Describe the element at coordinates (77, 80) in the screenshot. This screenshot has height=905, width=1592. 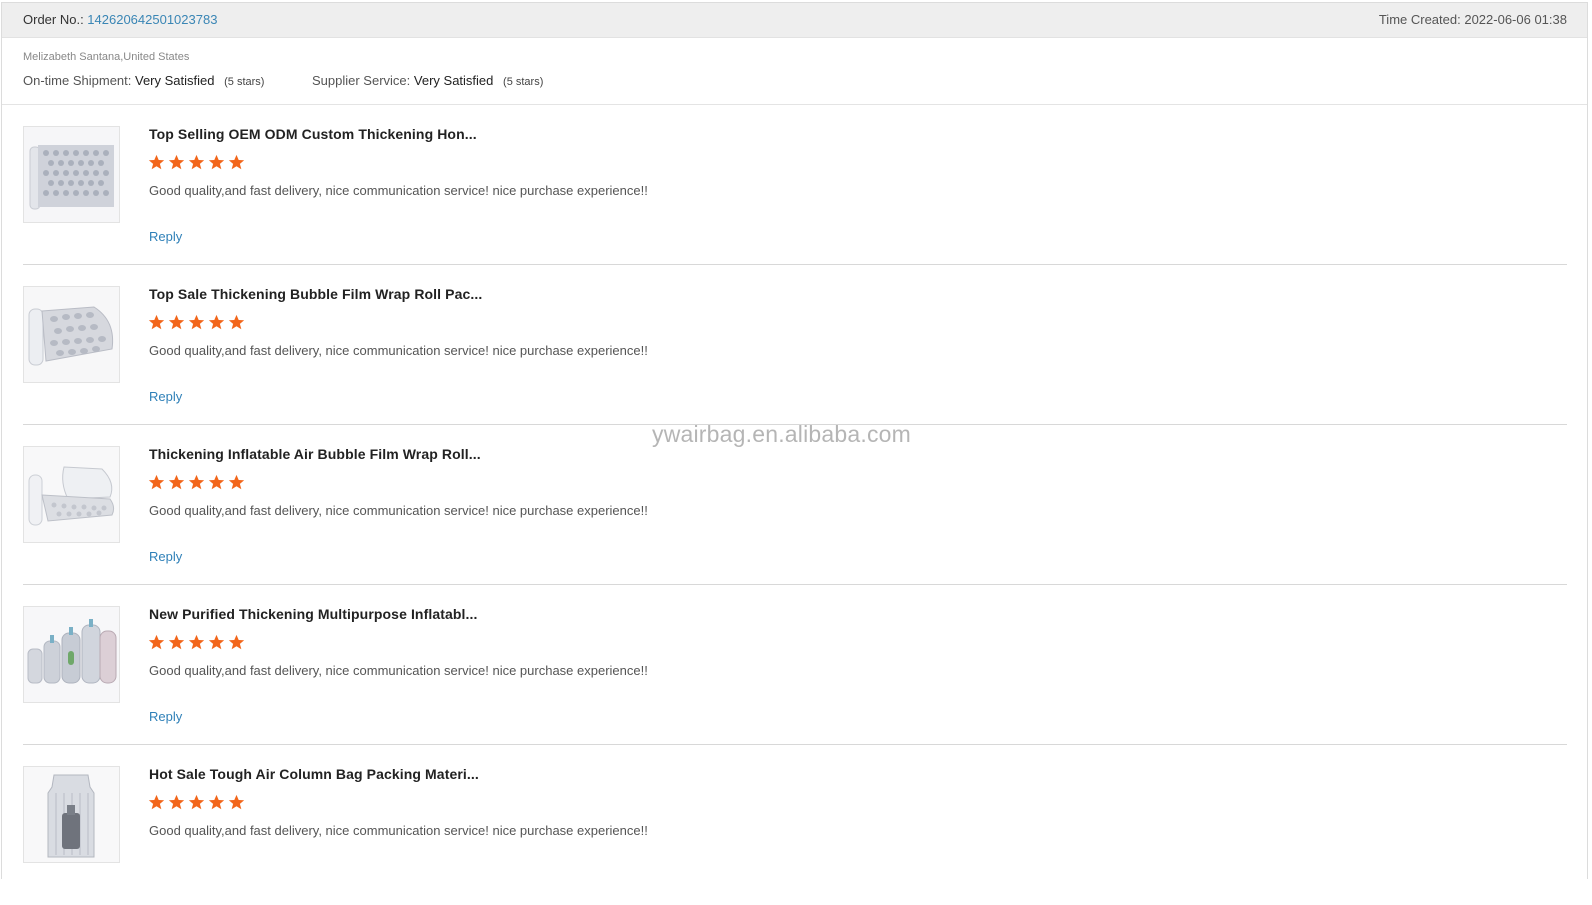
I see `shipment-label: On-time Shipment:` at that location.